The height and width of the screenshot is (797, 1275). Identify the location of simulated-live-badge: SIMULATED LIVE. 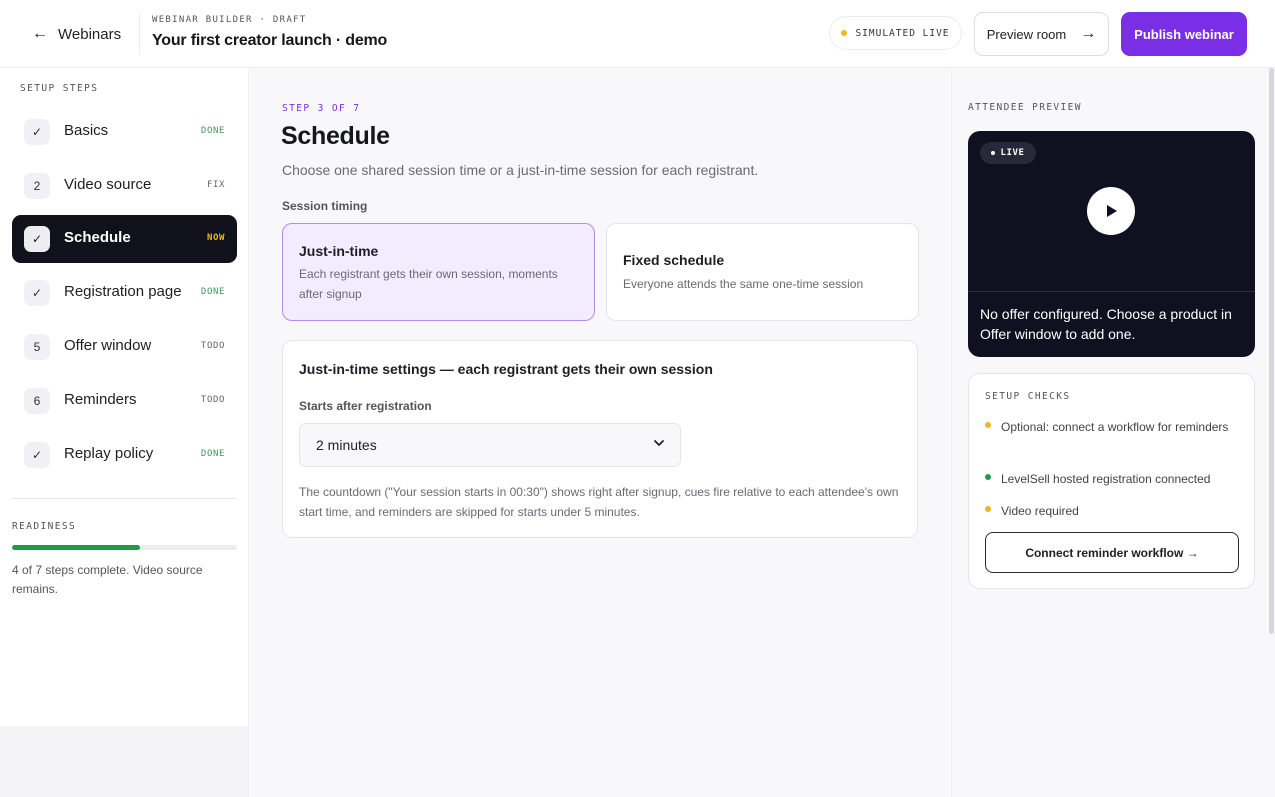
(895, 33).